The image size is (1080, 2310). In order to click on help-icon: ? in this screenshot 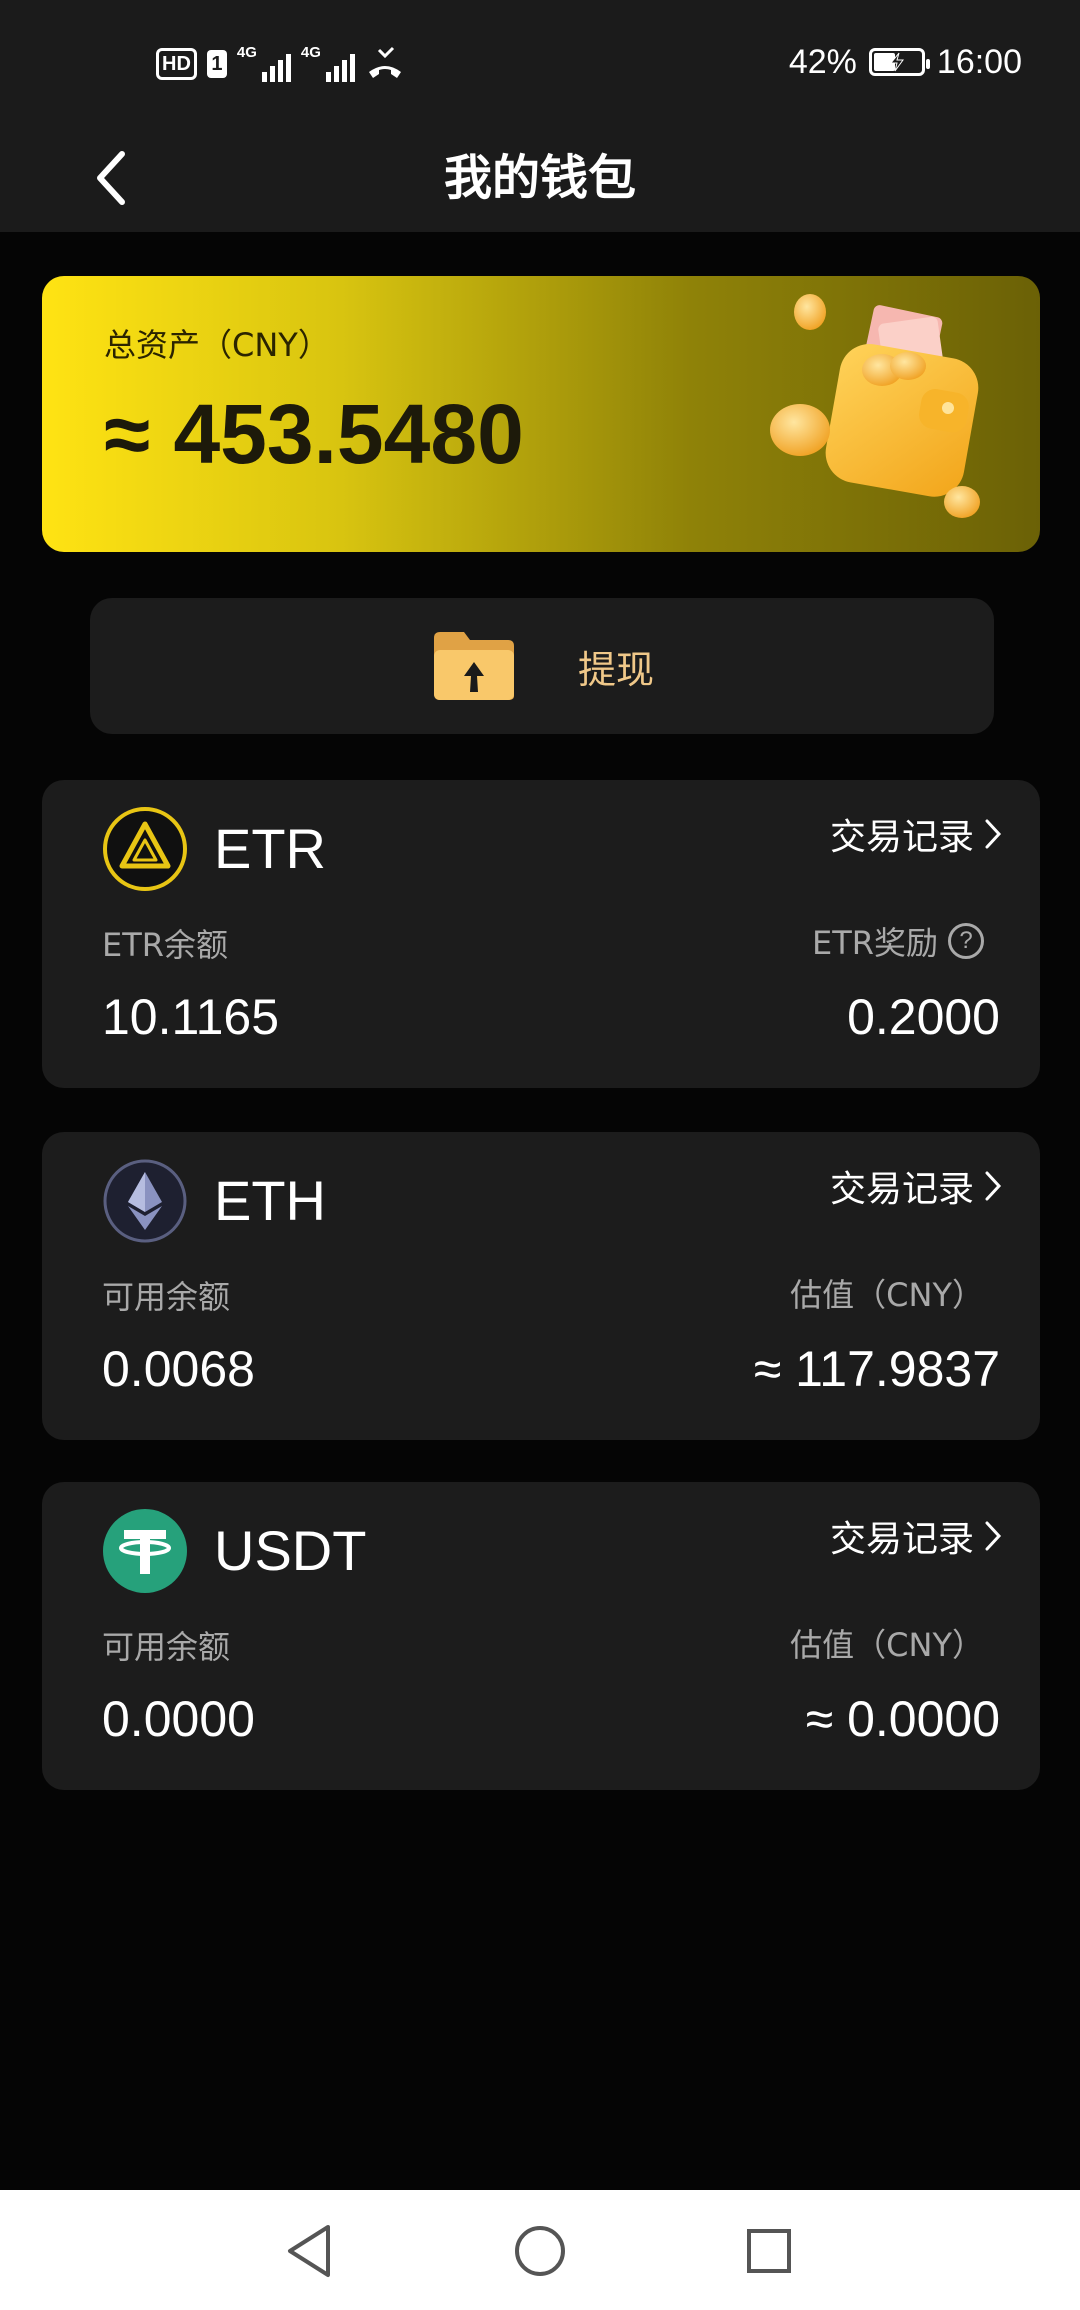, I will do `click(966, 941)`.